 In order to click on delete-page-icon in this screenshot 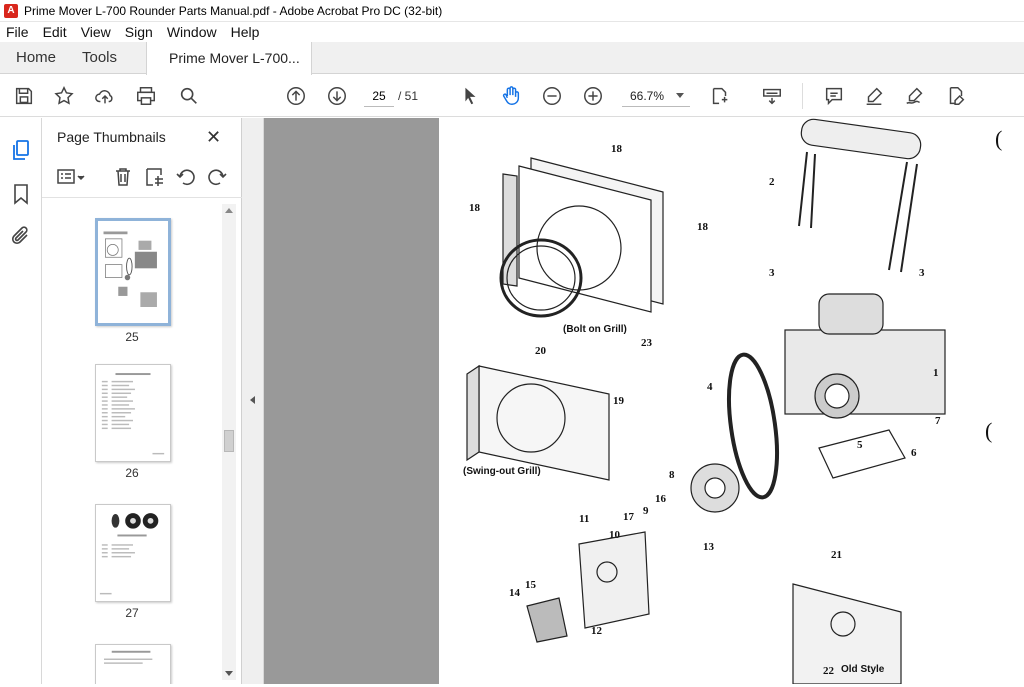, I will do `click(123, 177)`.